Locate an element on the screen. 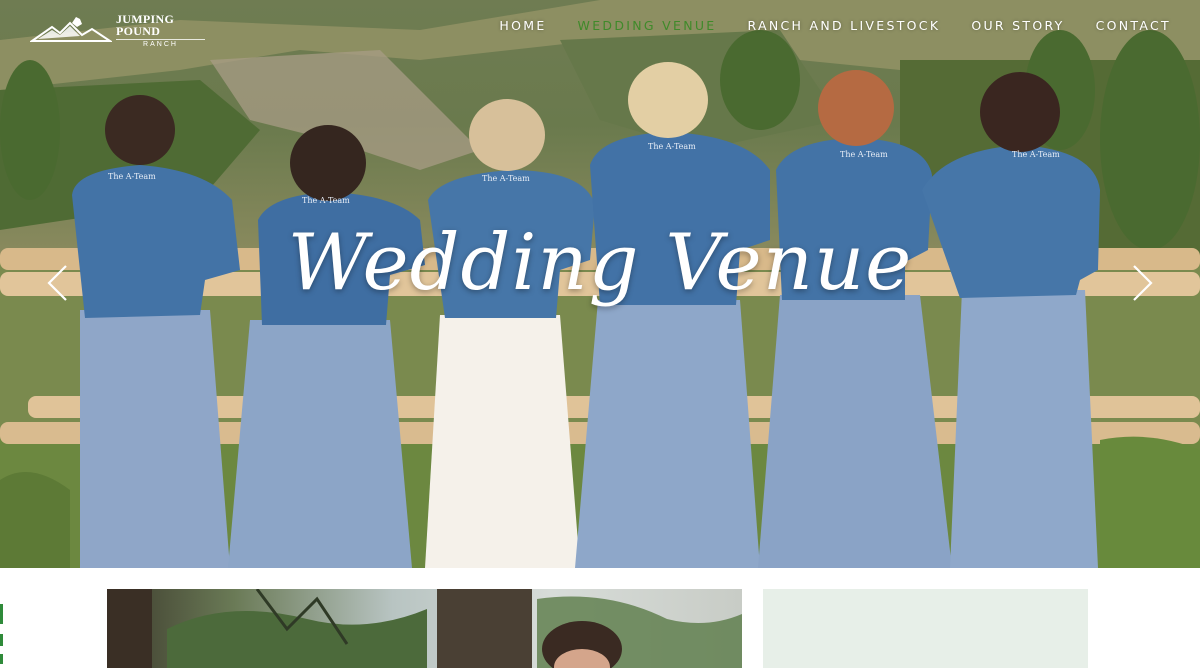 This screenshot has height=668, width=1200. forest-photo is located at coordinates (424, 628).